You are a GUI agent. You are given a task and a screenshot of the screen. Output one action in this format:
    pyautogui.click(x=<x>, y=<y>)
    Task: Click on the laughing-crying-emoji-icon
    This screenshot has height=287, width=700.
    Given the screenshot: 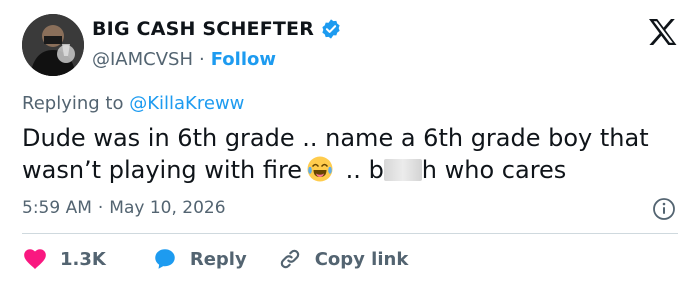 What is the action you would take?
    pyautogui.click(x=320, y=169)
    